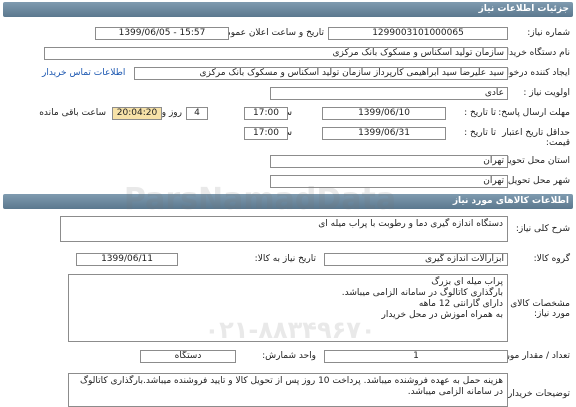  I want to click on remaining-days-label: روز و, so click(171, 113).